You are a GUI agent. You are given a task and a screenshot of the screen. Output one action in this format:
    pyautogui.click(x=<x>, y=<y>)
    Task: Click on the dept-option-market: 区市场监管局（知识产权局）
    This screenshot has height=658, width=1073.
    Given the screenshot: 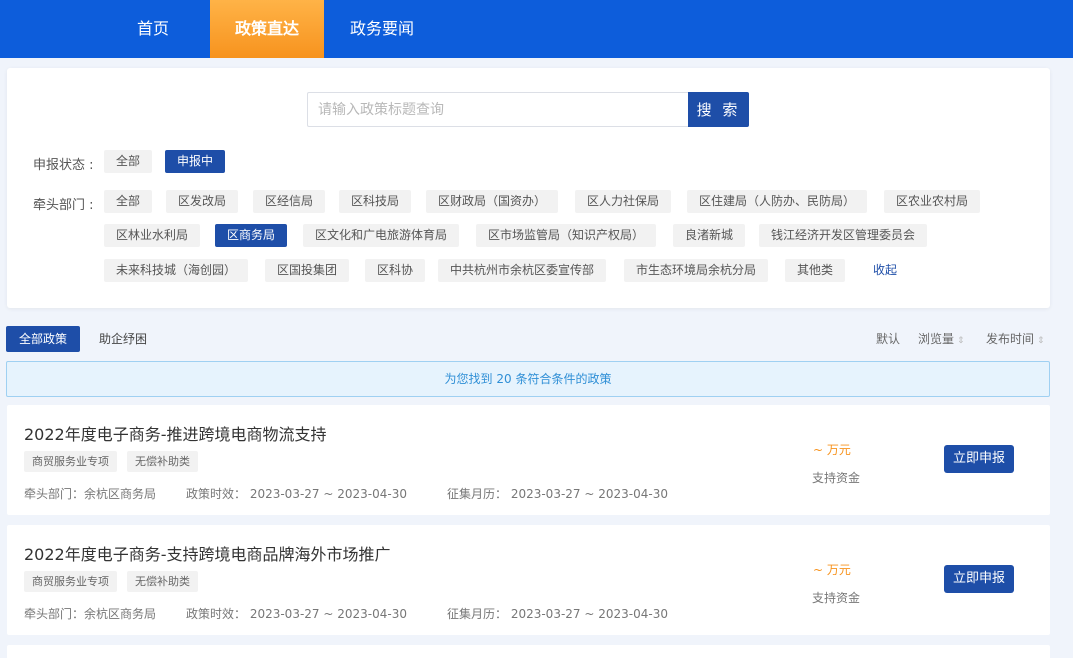 What is the action you would take?
    pyautogui.click(x=566, y=235)
    